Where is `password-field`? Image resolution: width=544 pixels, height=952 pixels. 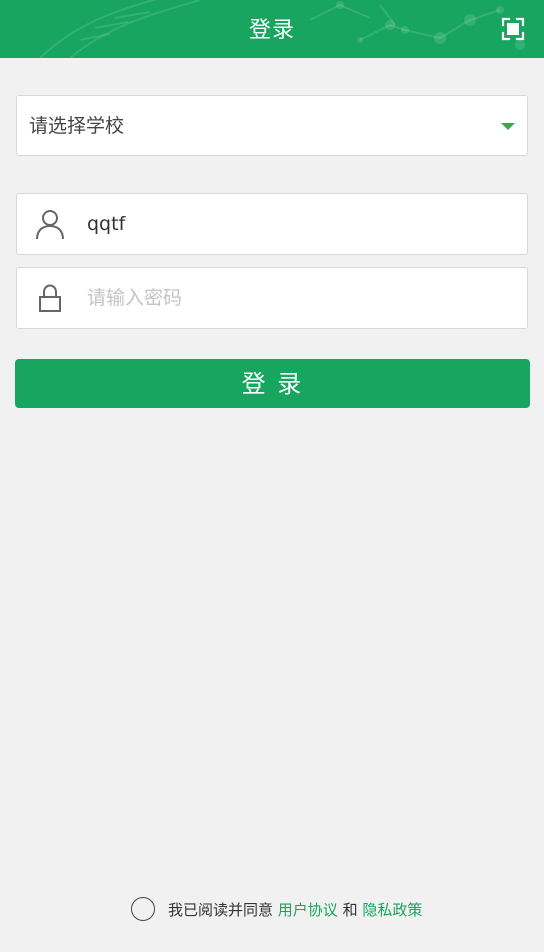 password-field is located at coordinates (272, 298).